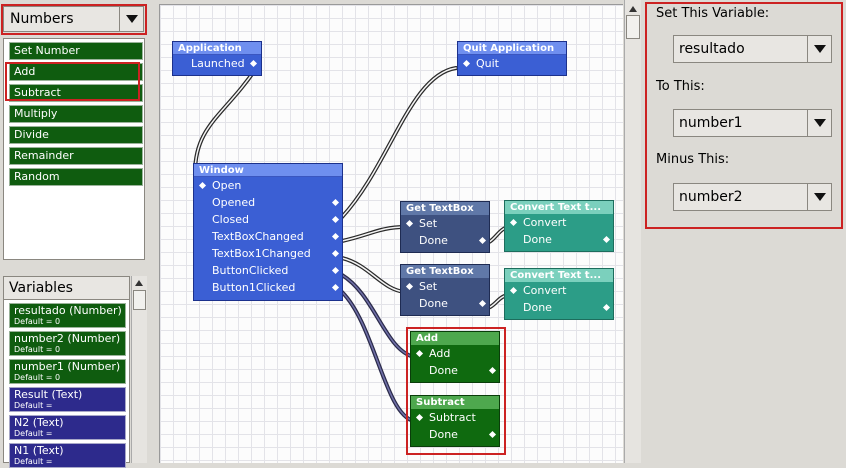 Image resolution: width=846 pixels, height=468 pixels. Describe the element at coordinates (72, 81) in the screenshot. I see `add-subtract-highlight` at that location.